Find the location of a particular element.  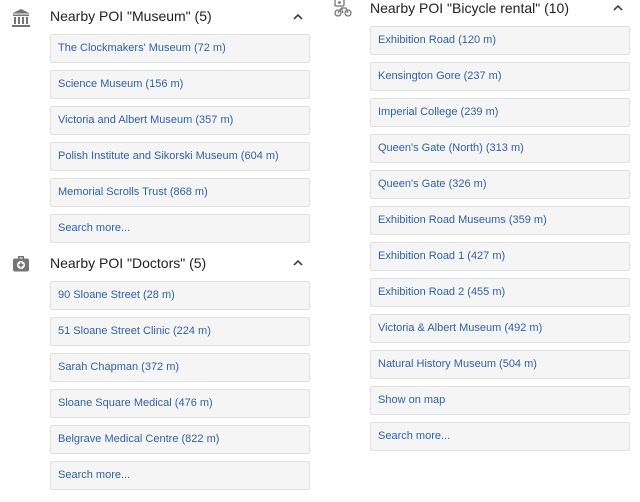

bicycle-item-natural-history: Natural History Museum (504 m) is located at coordinates (500, 364).